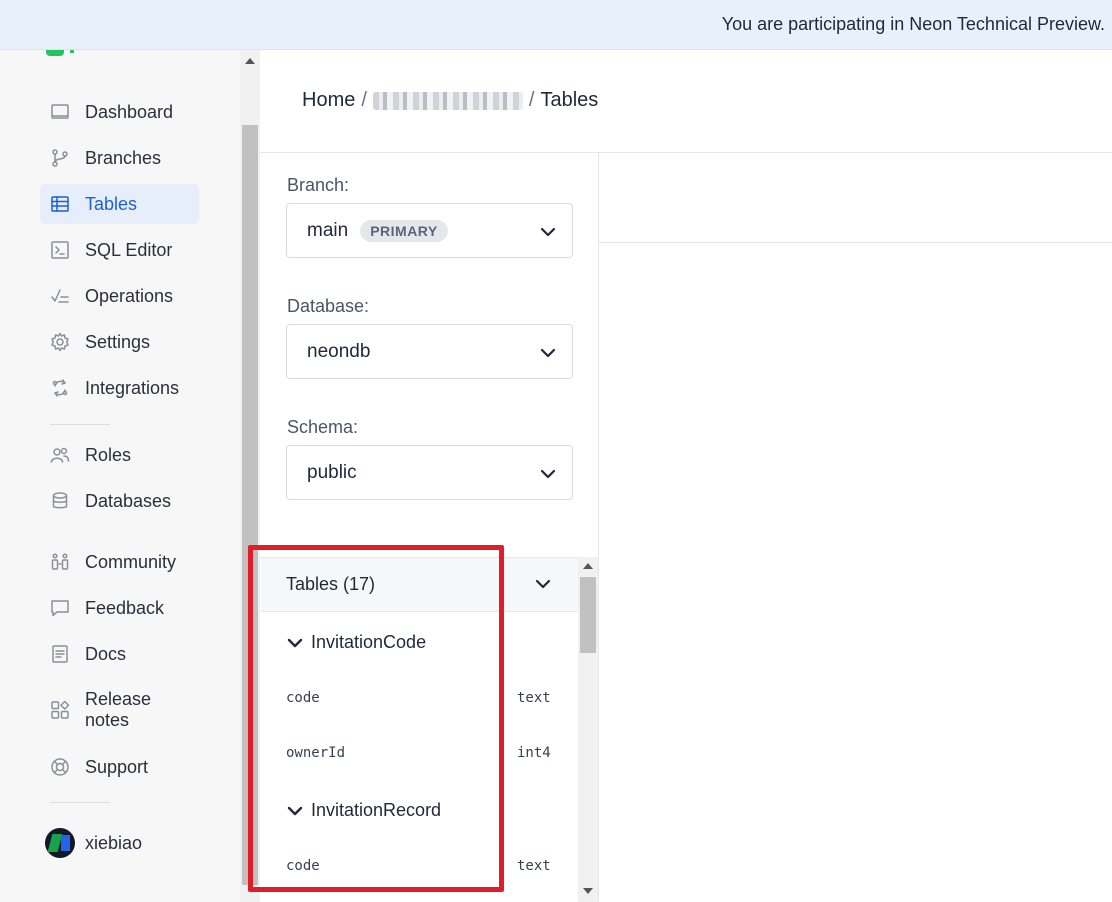  Describe the element at coordinates (72, 51) in the screenshot. I see `logo-mark` at that location.